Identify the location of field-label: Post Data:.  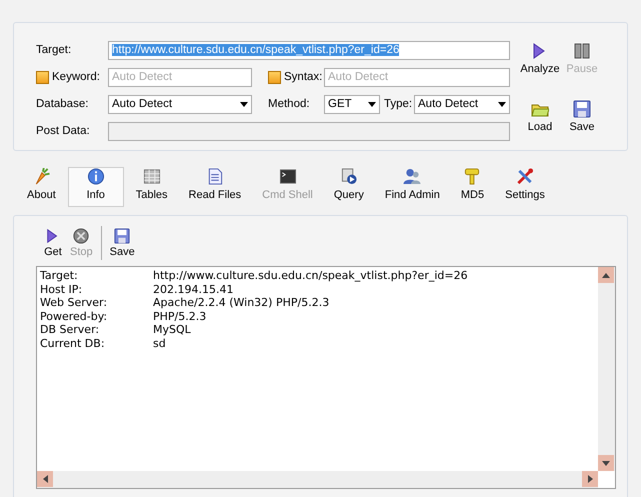
(63, 131).